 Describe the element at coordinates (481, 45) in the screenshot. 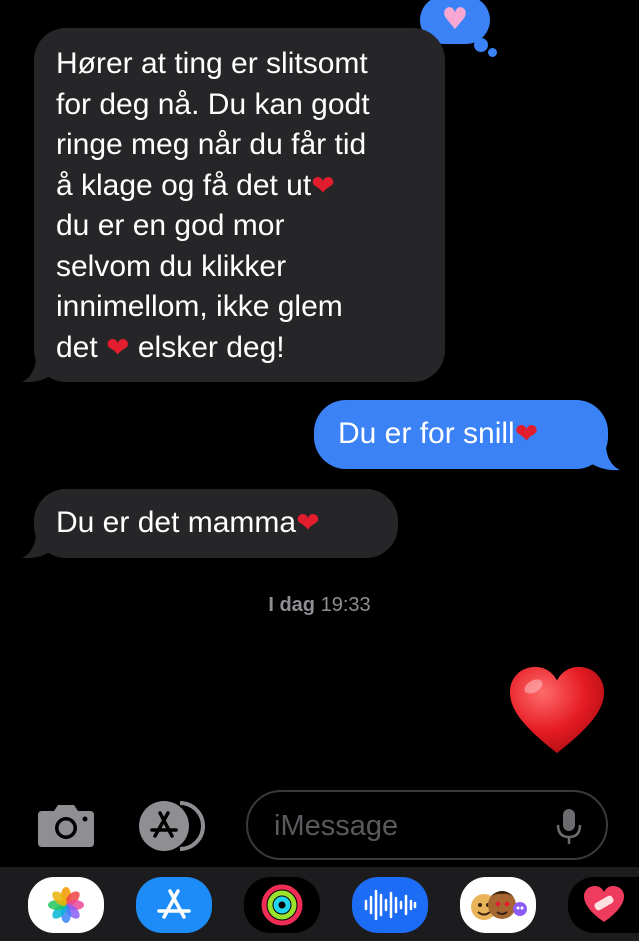

I see `reaction-bubble-dot` at that location.